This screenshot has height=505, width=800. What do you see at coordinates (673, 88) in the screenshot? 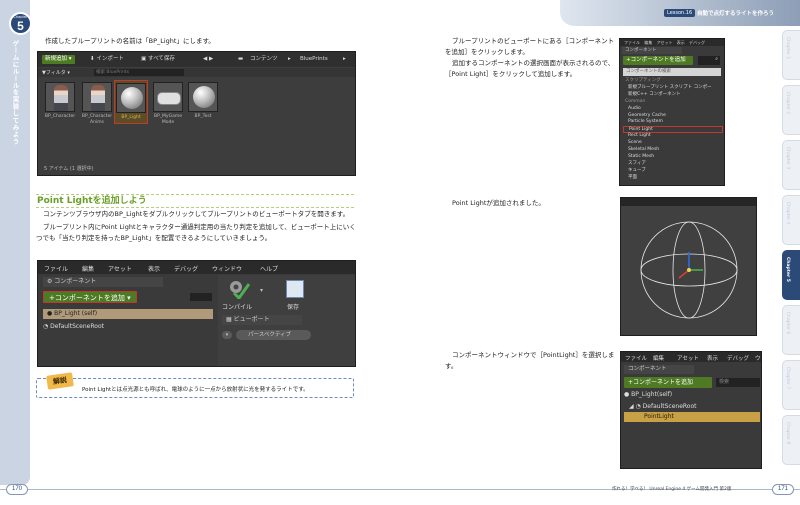
I see `component-item: 新規ブループリント スクリプト コンポー` at bounding box center [673, 88].